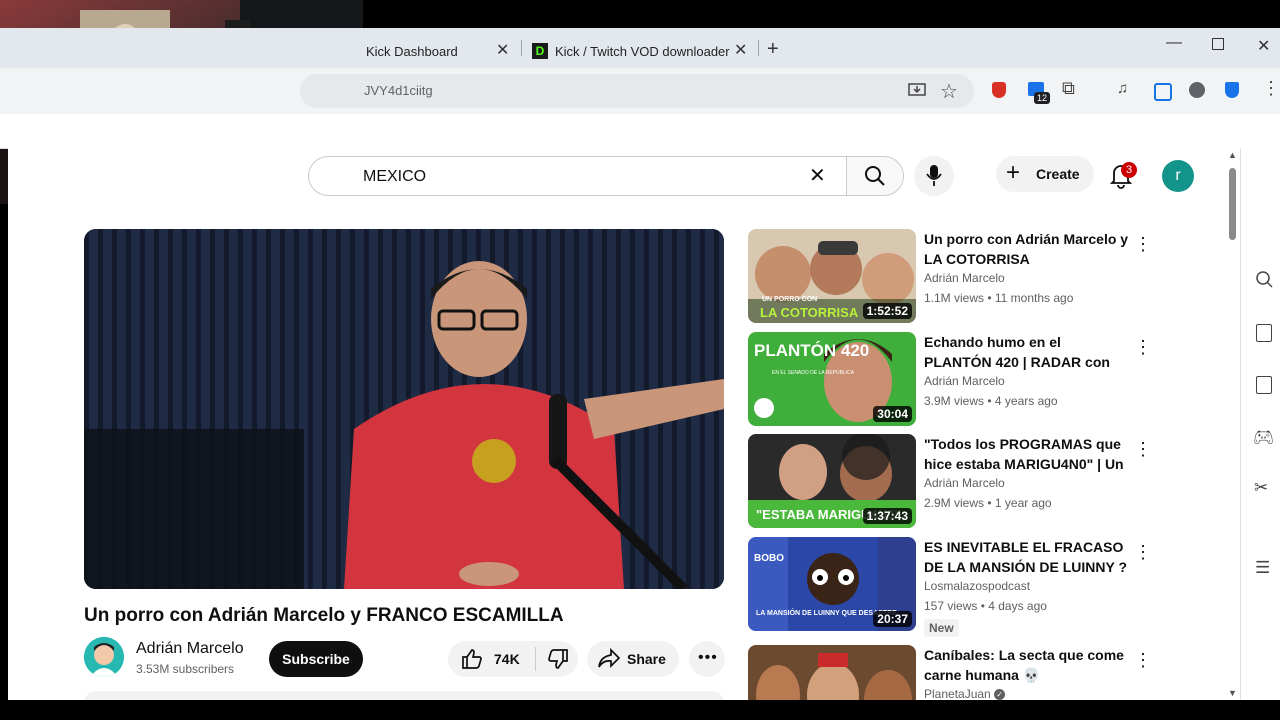 This screenshot has height=720, width=1280. I want to click on recommendation-channel: PlanetaJuan ✓, so click(965, 693).